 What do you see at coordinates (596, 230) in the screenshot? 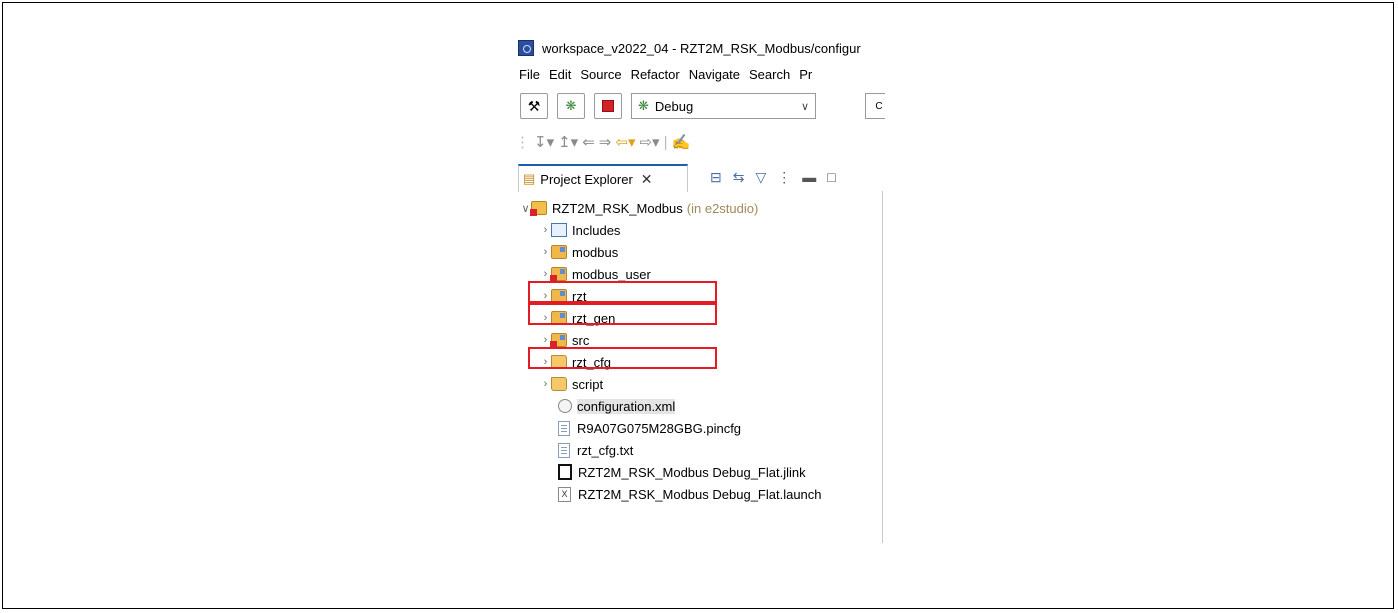
I see `tree-item-label: Includes` at bounding box center [596, 230].